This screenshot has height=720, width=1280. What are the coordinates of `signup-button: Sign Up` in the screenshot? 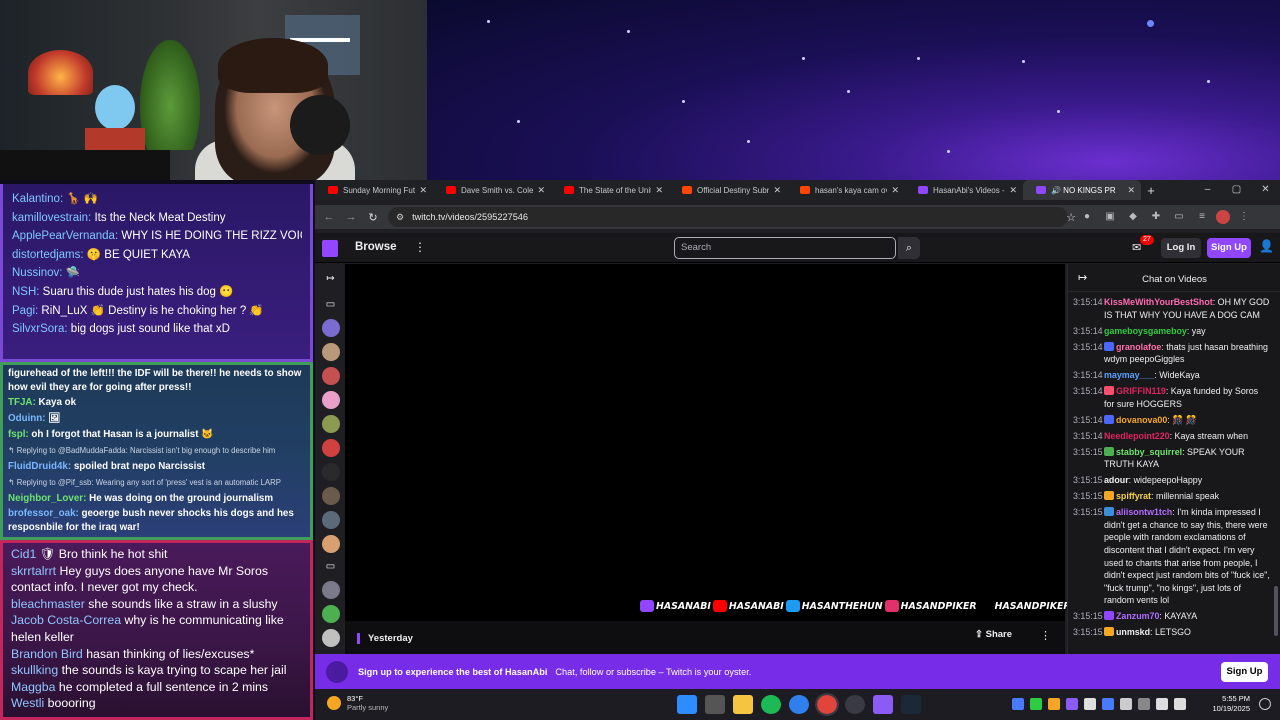 It's located at (1229, 248).